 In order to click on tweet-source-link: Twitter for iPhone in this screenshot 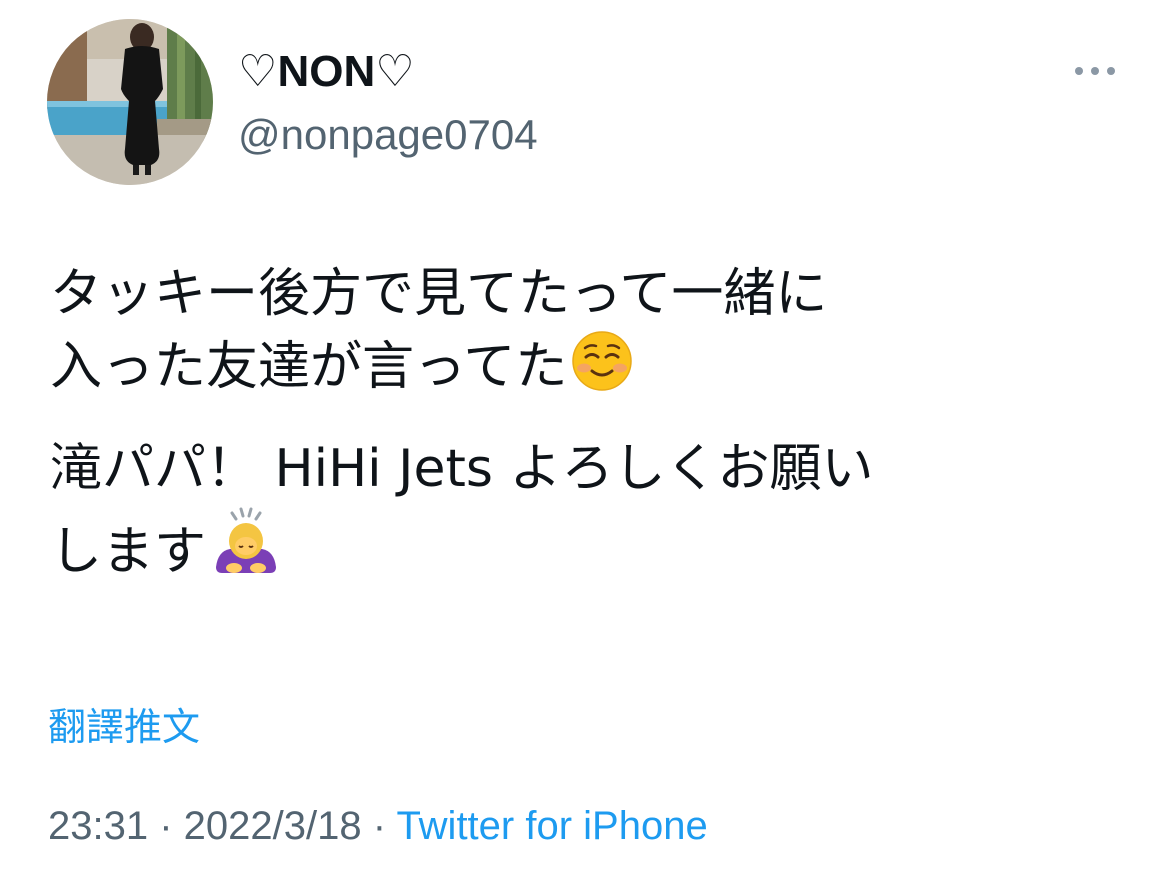, I will do `click(551, 826)`.